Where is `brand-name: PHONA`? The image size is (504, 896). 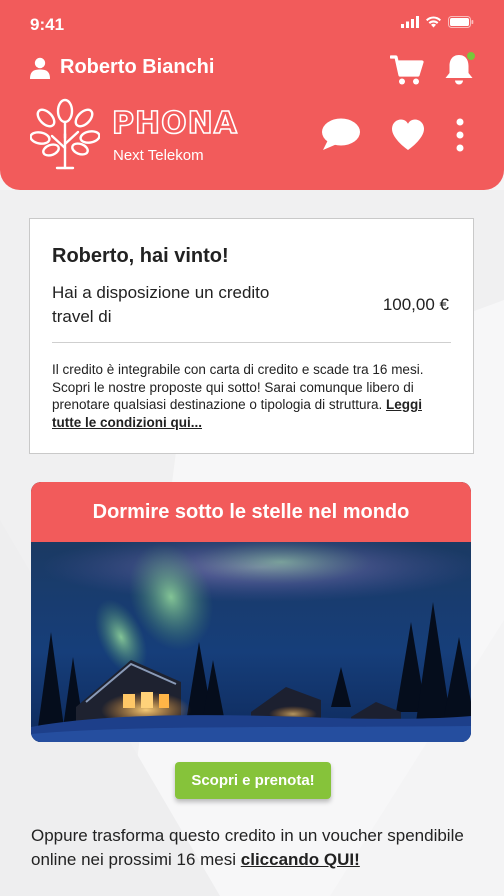 brand-name: PHONA is located at coordinates (174, 123).